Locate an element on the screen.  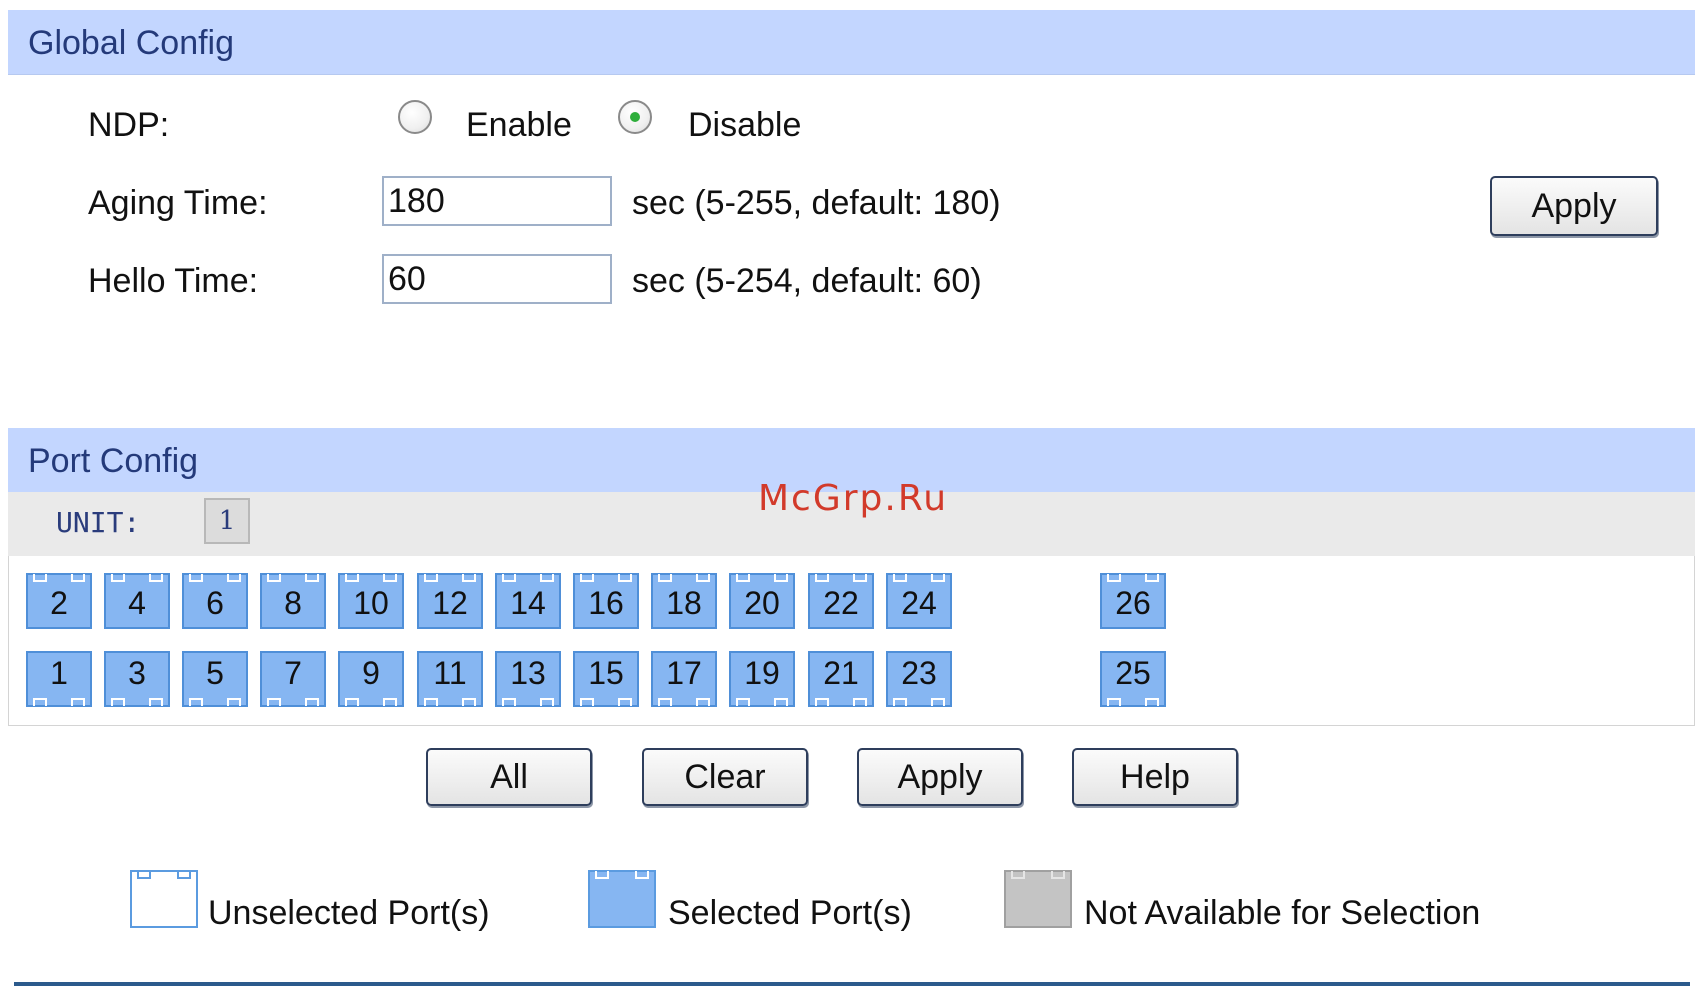
port-number: 10 is located at coordinates (371, 603).